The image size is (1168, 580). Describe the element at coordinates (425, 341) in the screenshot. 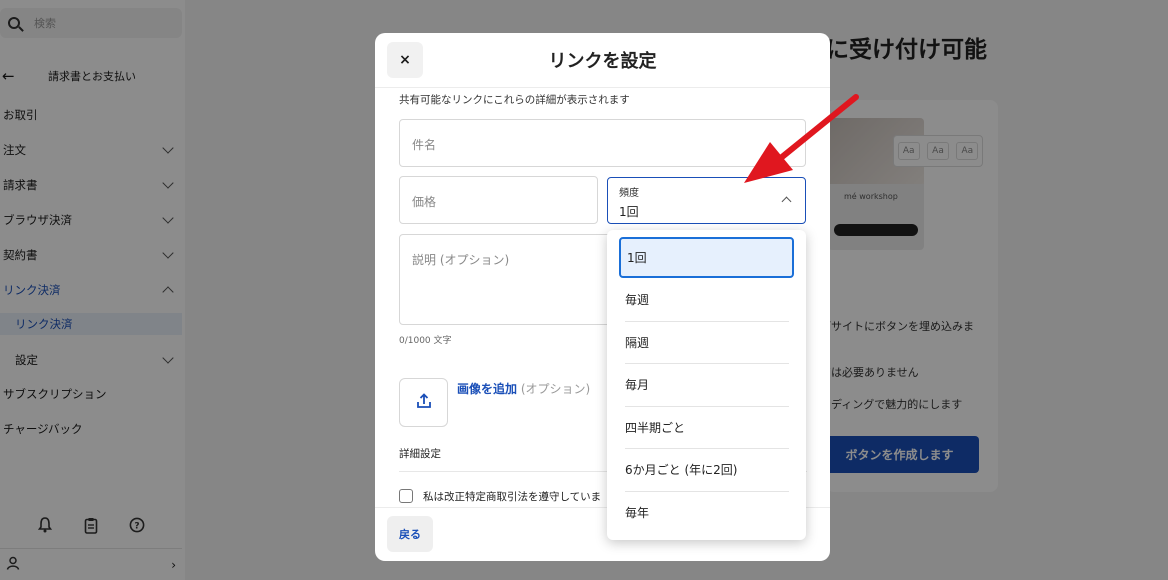

I see `char-count: 0/1000 文字` at that location.